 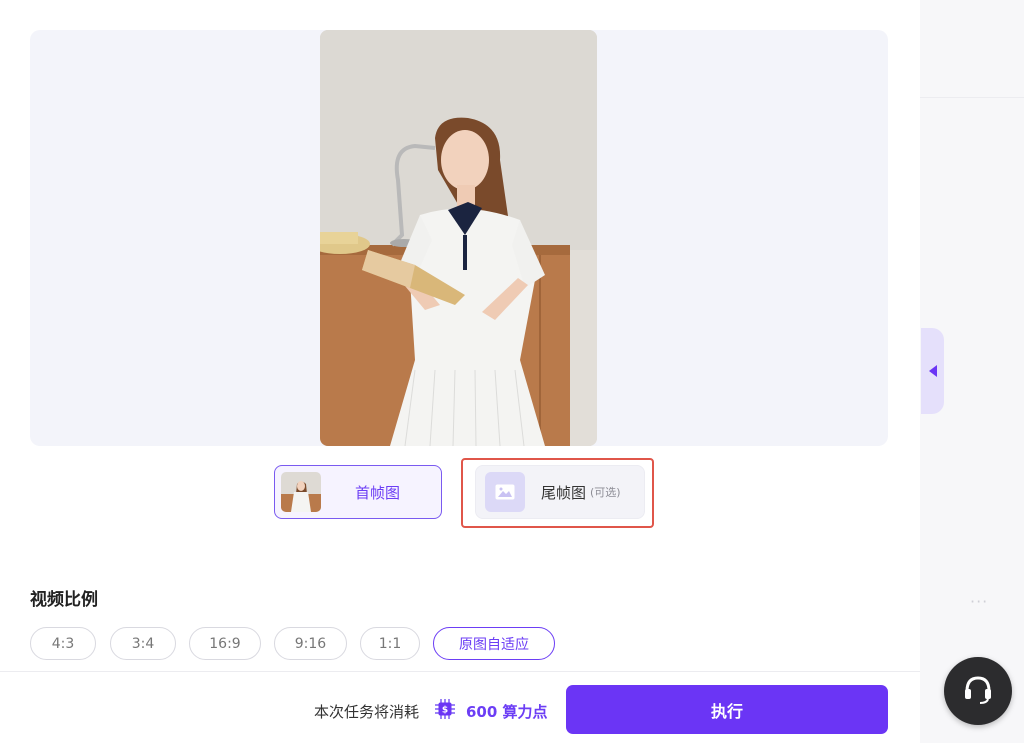 What do you see at coordinates (727, 709) in the screenshot?
I see `run-button: 执行` at bounding box center [727, 709].